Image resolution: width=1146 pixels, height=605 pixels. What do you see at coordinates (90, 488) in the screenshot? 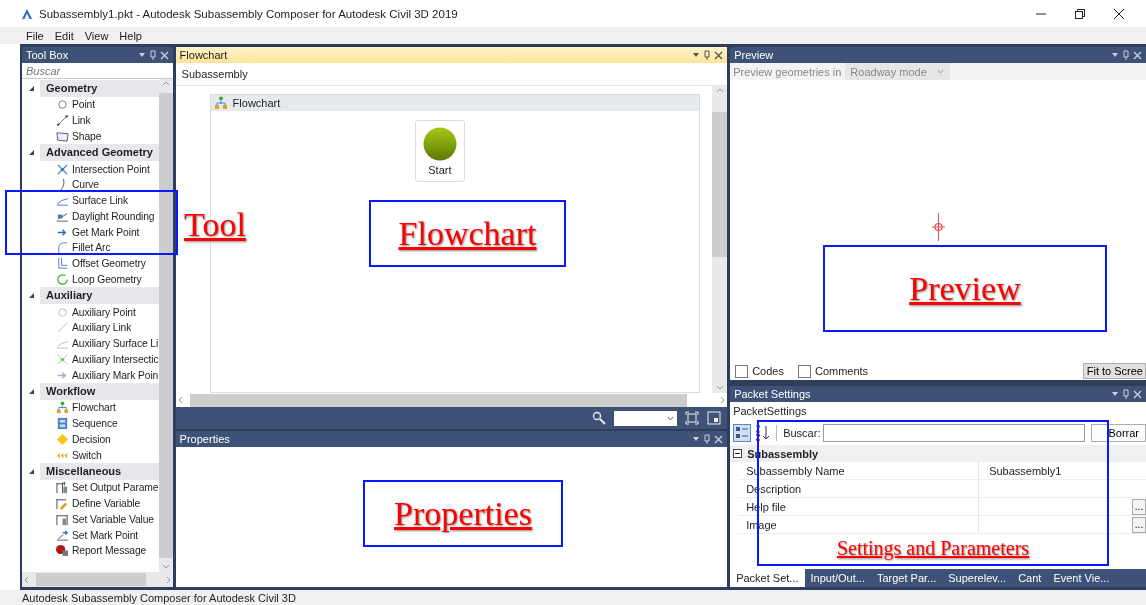
I see `tool-item: Set Output Parame` at bounding box center [90, 488].